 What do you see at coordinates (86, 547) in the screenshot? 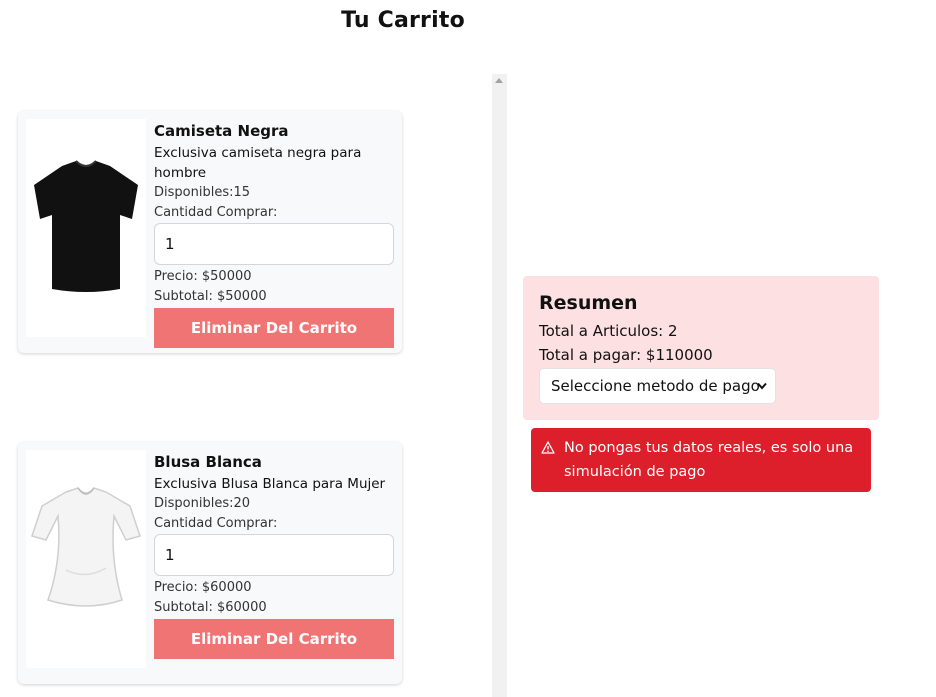
I see `white-blouse-icon` at bounding box center [86, 547].